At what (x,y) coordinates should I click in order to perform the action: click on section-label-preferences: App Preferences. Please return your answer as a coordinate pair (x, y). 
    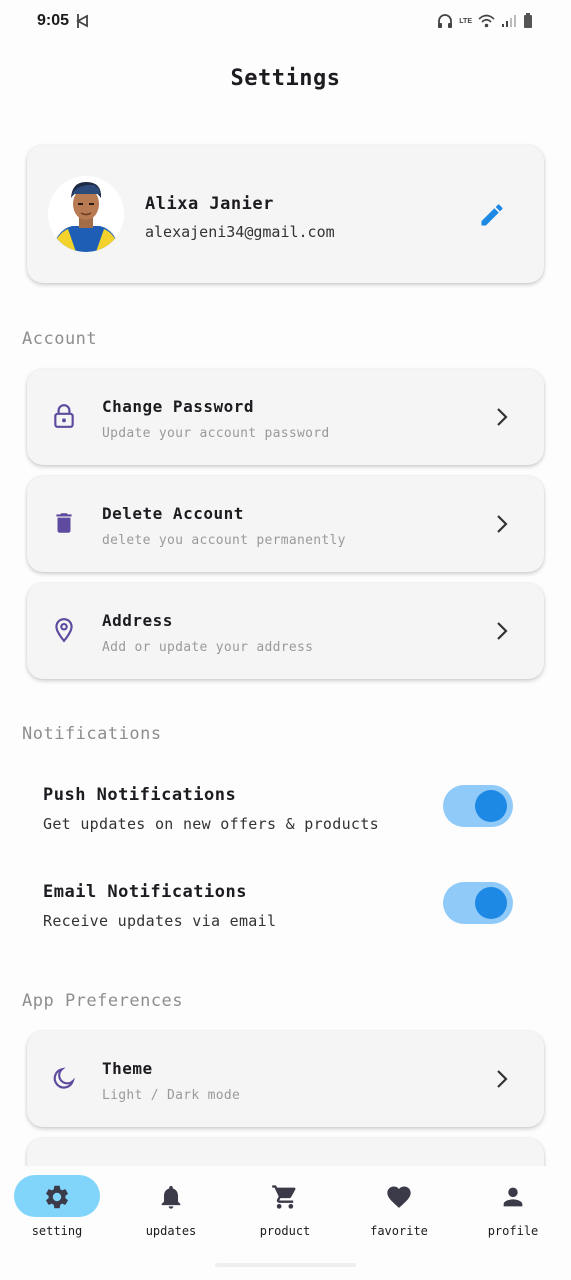
    Looking at the image, I should click on (103, 1001).